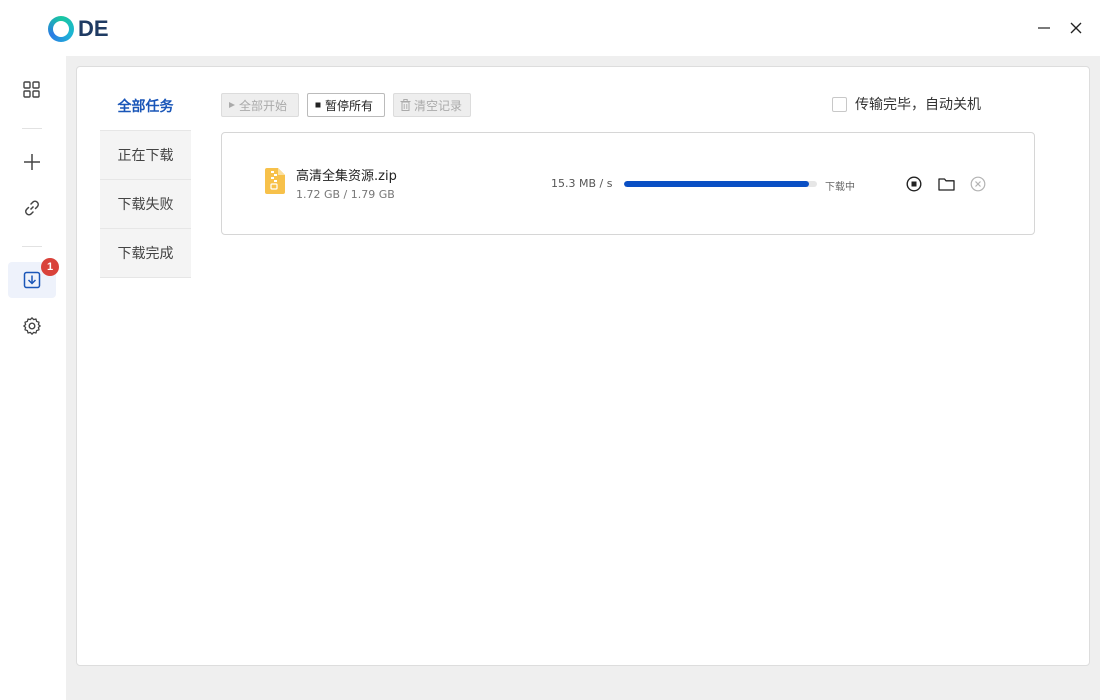 The height and width of the screenshot is (700, 1100). What do you see at coordinates (349, 105) in the screenshot?
I see `pause-all-label: 暂停所有` at bounding box center [349, 105].